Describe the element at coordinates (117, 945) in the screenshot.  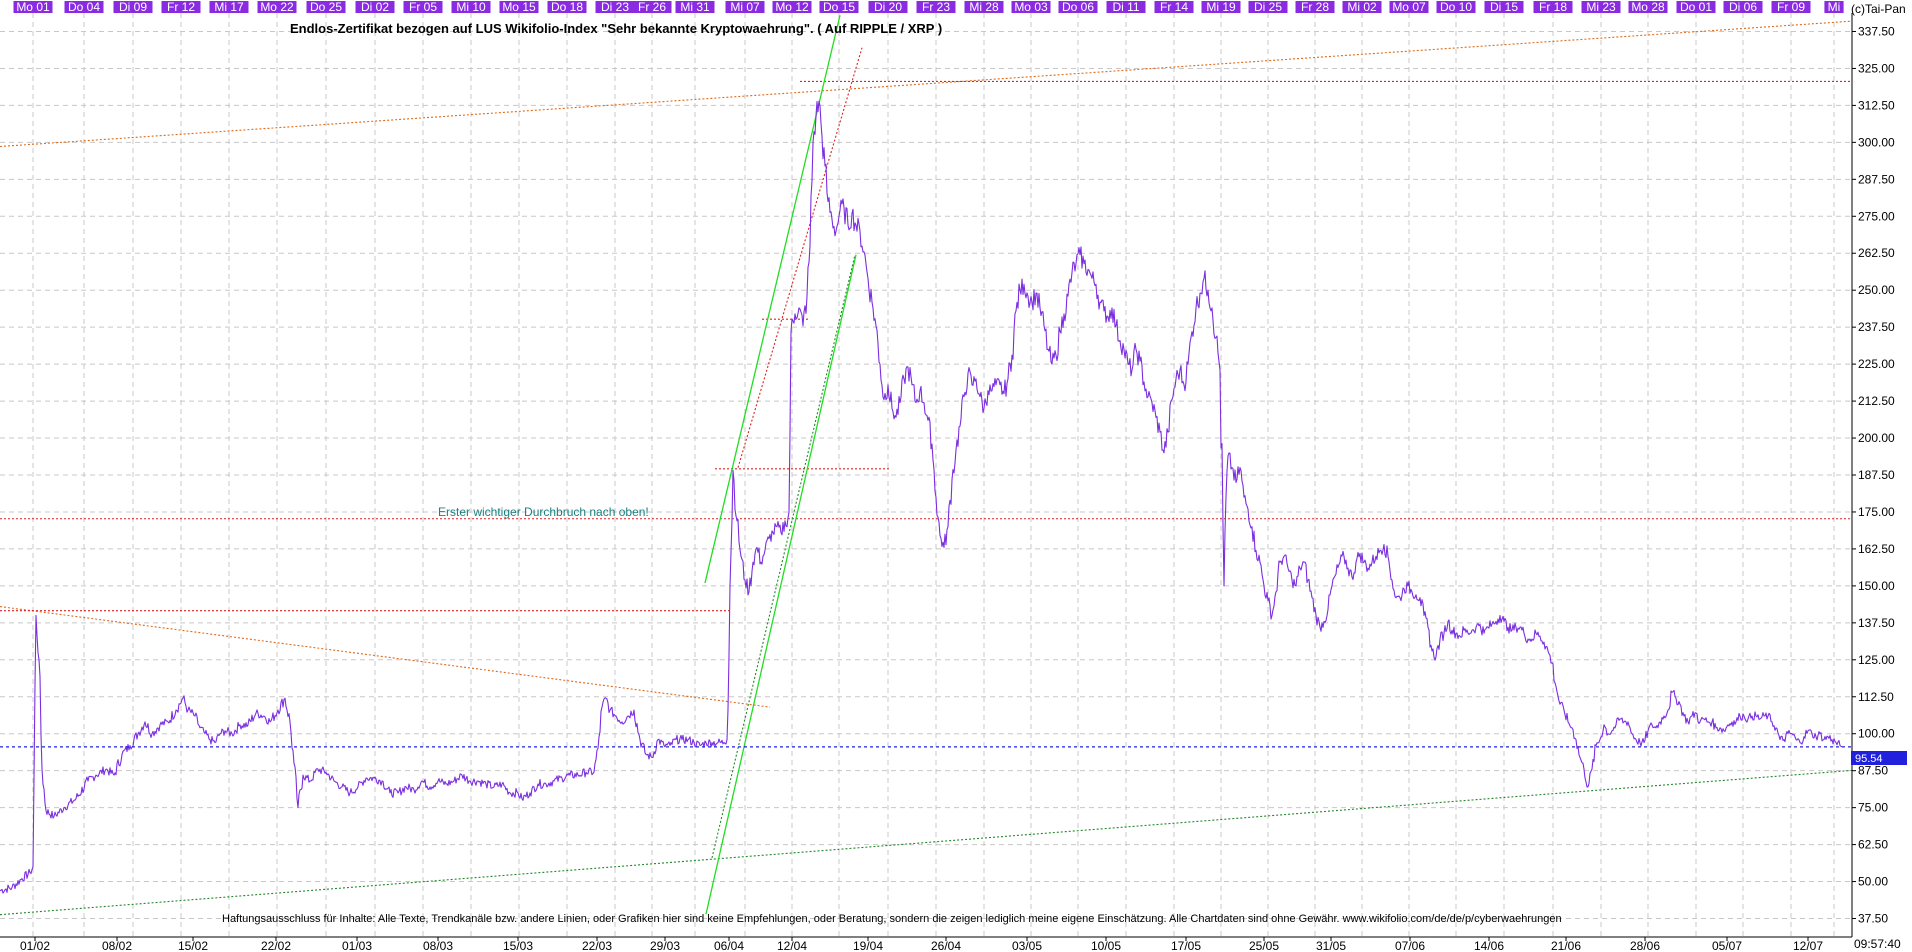
I see `x-tick-label: 08/02` at that location.